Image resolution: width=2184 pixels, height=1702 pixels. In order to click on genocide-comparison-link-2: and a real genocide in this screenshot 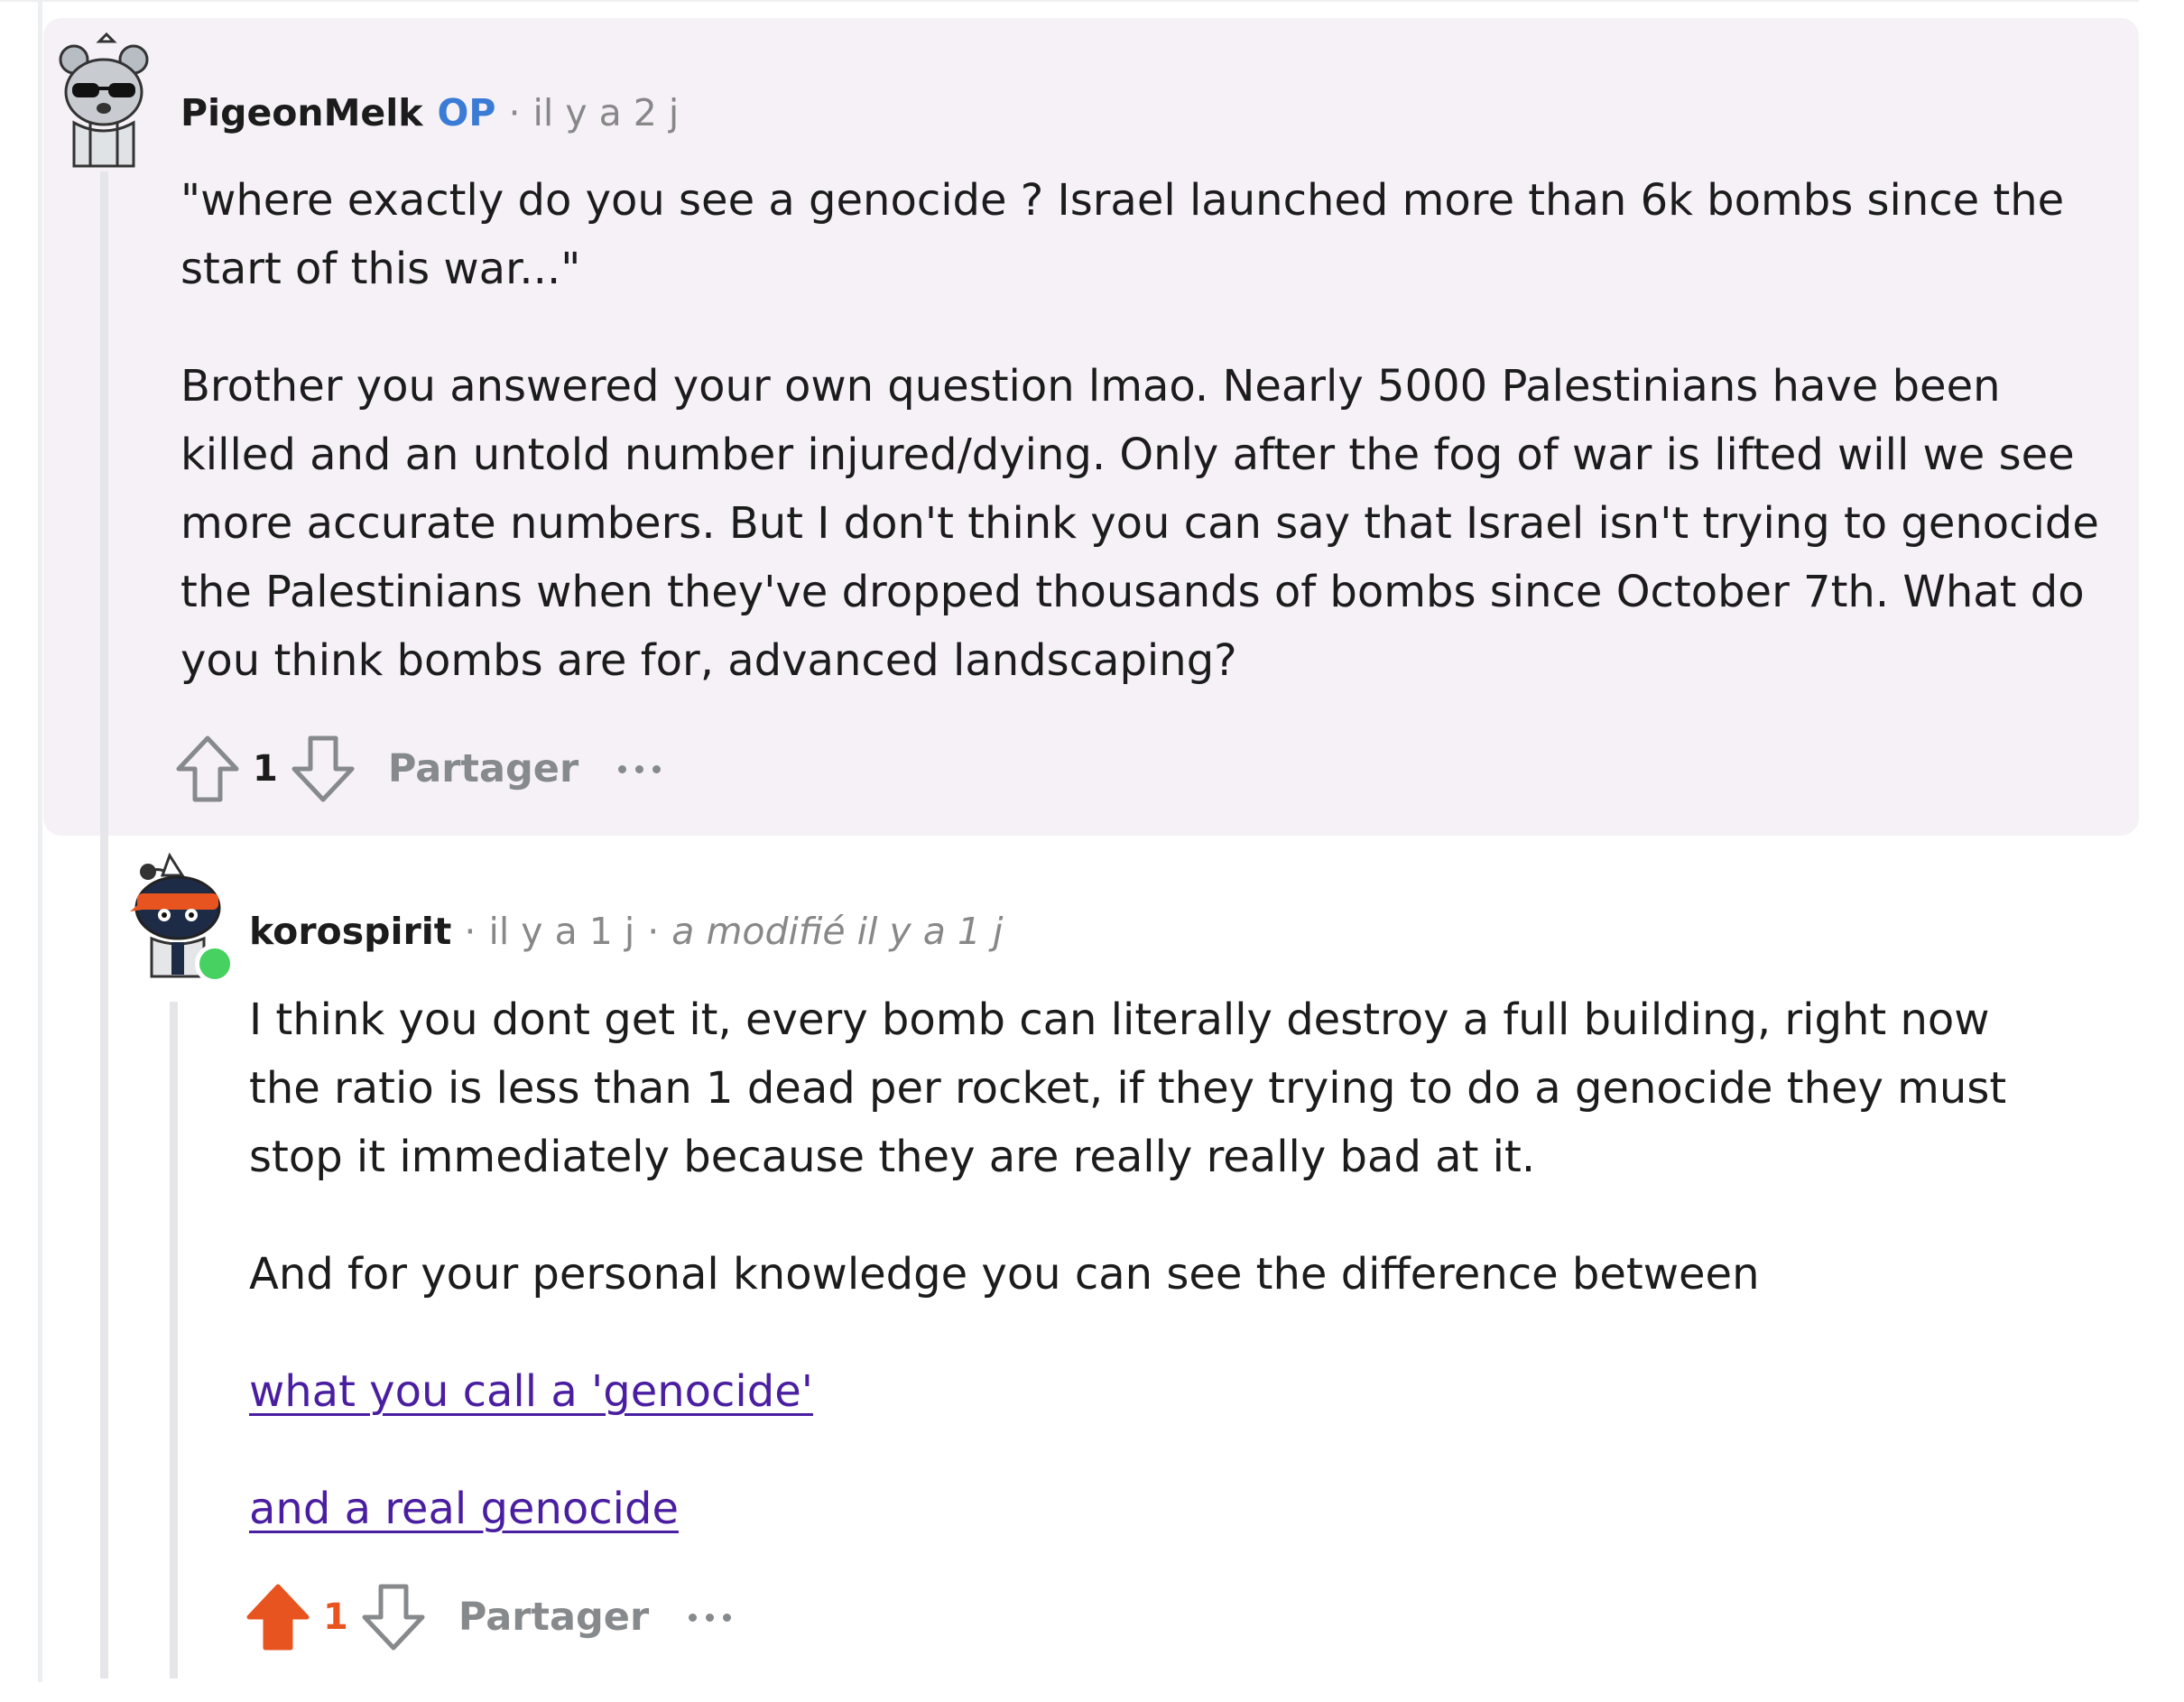, I will do `click(464, 1509)`.